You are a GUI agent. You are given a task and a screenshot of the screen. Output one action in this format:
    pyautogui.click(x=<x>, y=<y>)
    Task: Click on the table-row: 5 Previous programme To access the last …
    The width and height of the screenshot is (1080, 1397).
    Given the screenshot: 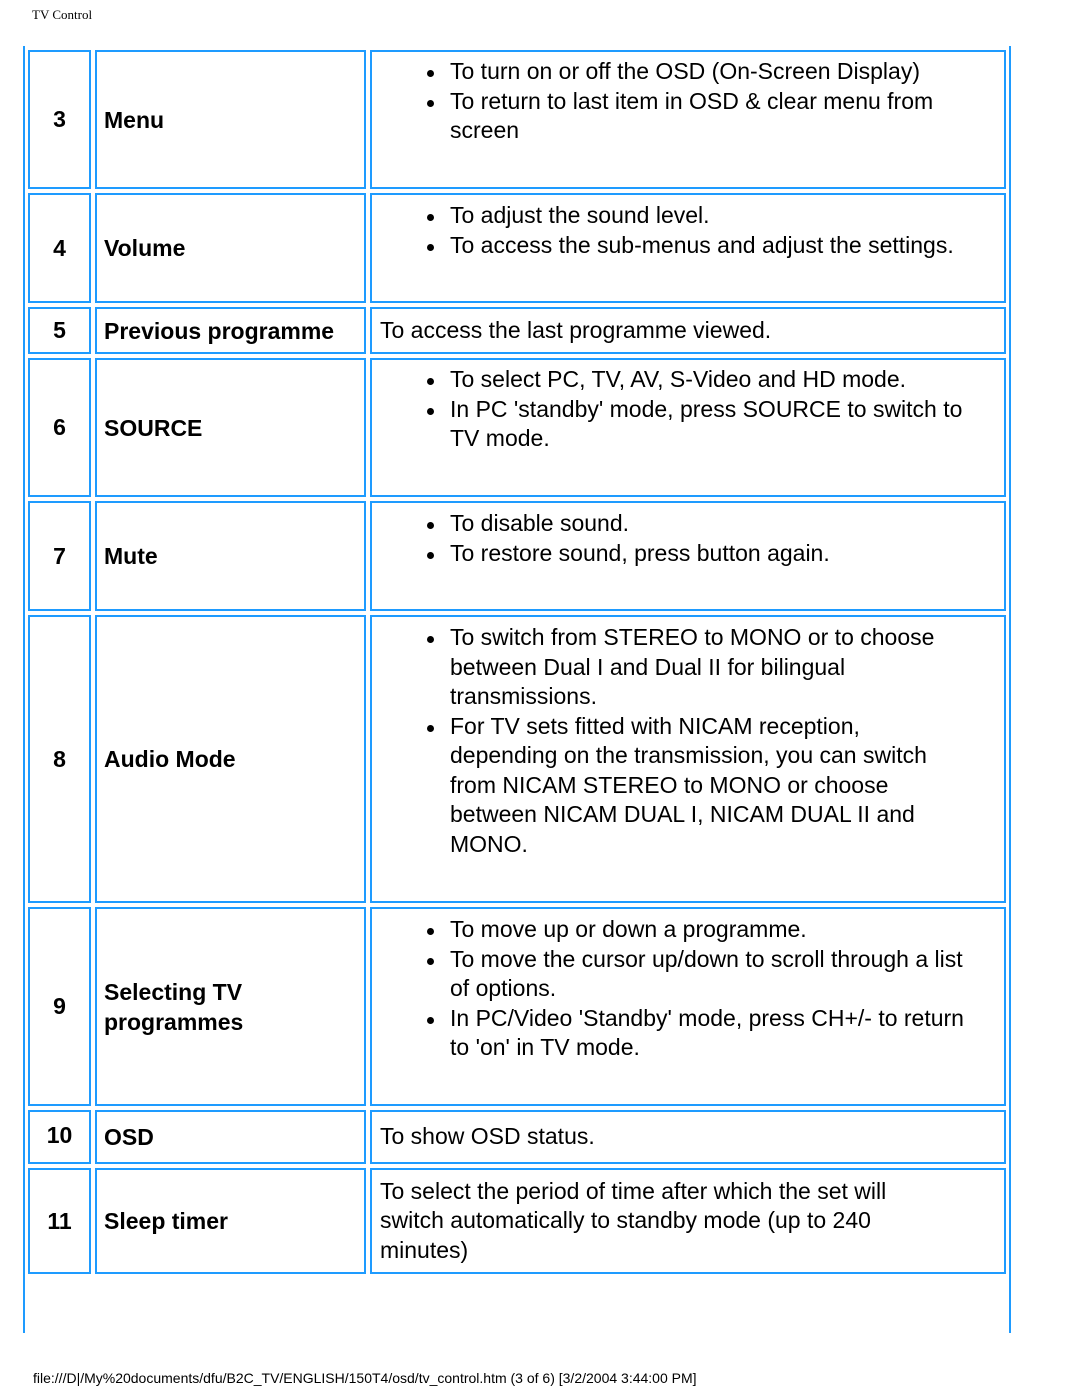 What is the action you would take?
    pyautogui.click(x=517, y=330)
    